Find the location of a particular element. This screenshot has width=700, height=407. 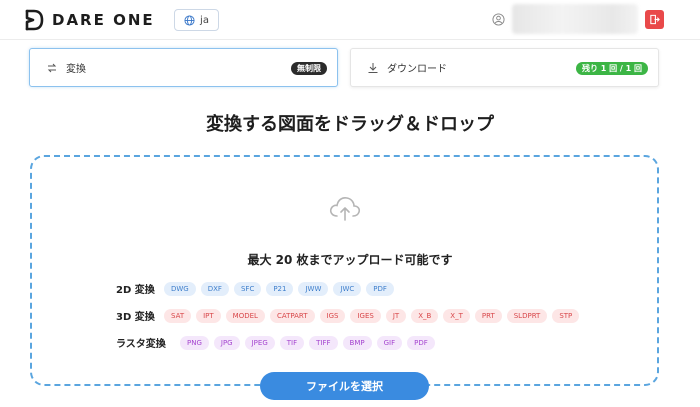

format-chip-raster: PDF is located at coordinates (421, 342).